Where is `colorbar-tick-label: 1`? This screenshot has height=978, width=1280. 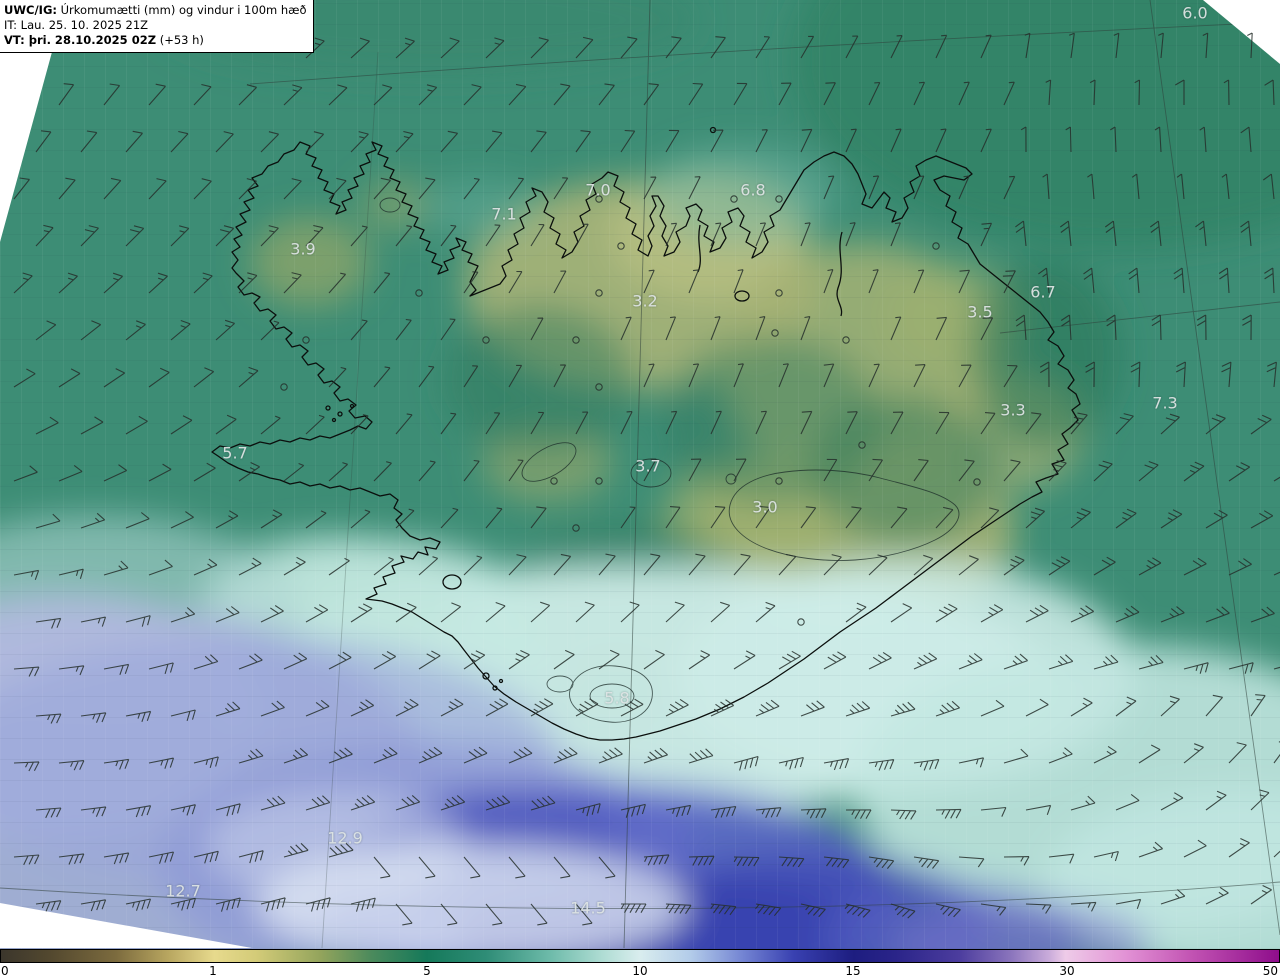 colorbar-tick-label: 1 is located at coordinates (213, 971).